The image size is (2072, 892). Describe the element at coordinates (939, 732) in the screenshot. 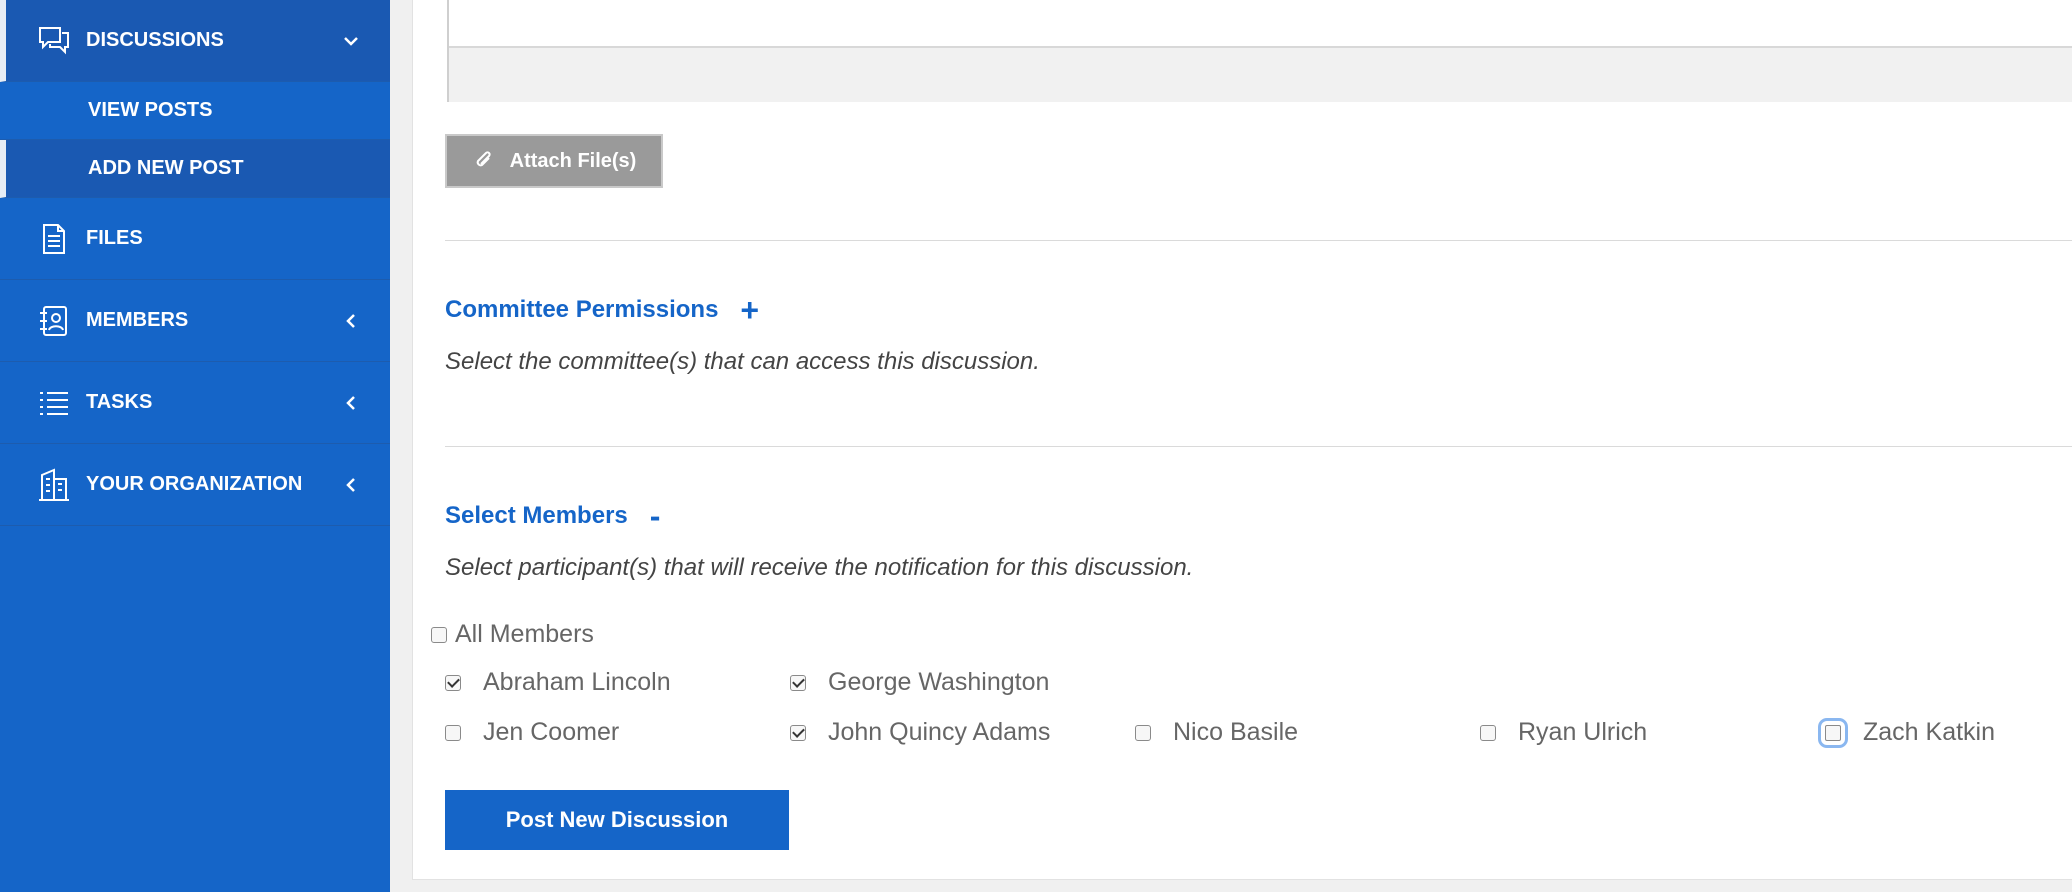

I see `member-name: John Quincy Adams` at that location.